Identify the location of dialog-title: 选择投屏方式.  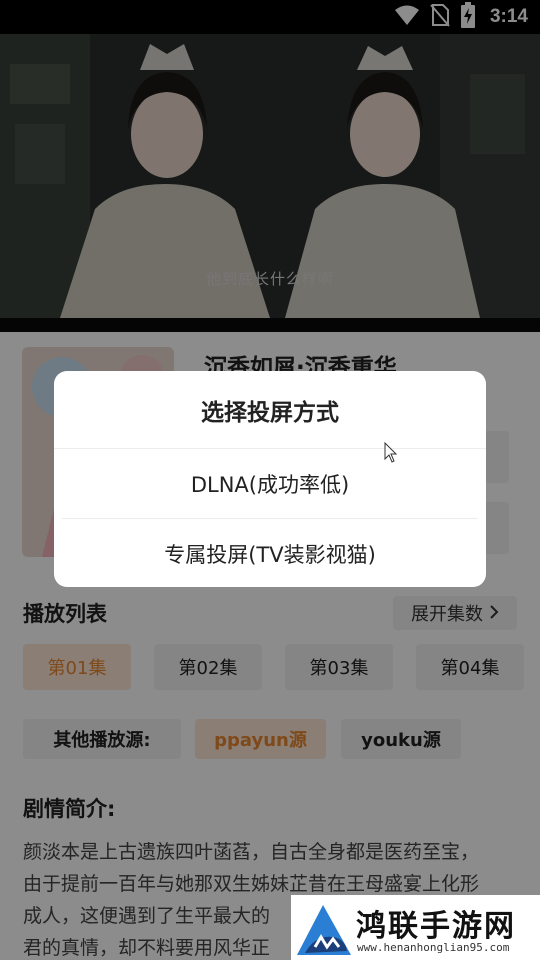
(270, 410).